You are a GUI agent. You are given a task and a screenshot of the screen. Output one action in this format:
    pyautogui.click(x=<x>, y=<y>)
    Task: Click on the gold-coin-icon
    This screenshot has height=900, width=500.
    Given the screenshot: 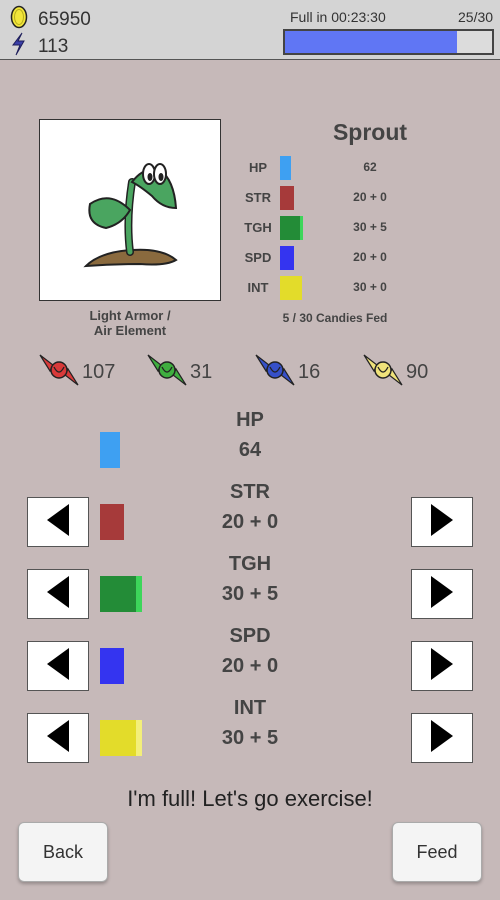 What is the action you would take?
    pyautogui.click(x=19, y=19)
    